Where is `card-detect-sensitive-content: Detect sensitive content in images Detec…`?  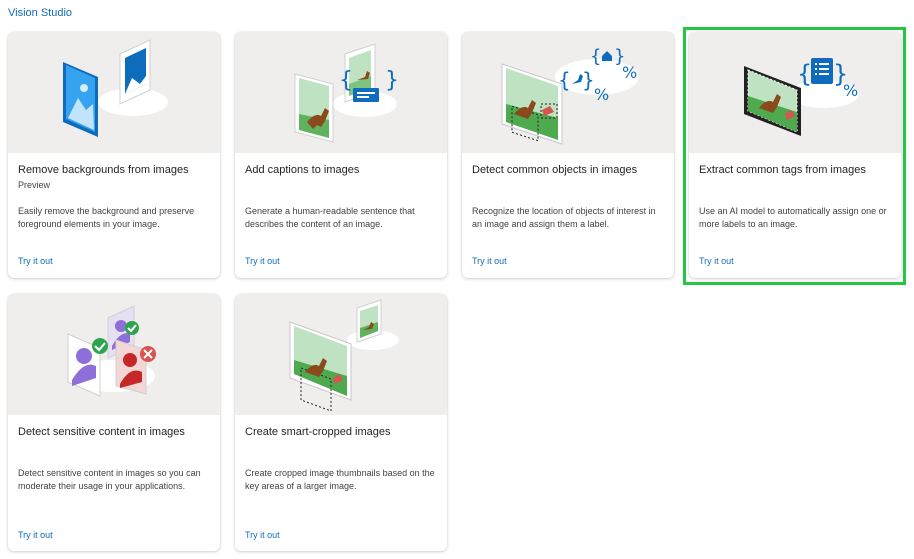 card-detect-sensitive-content: Detect sensitive content in images Detec… is located at coordinates (114, 422).